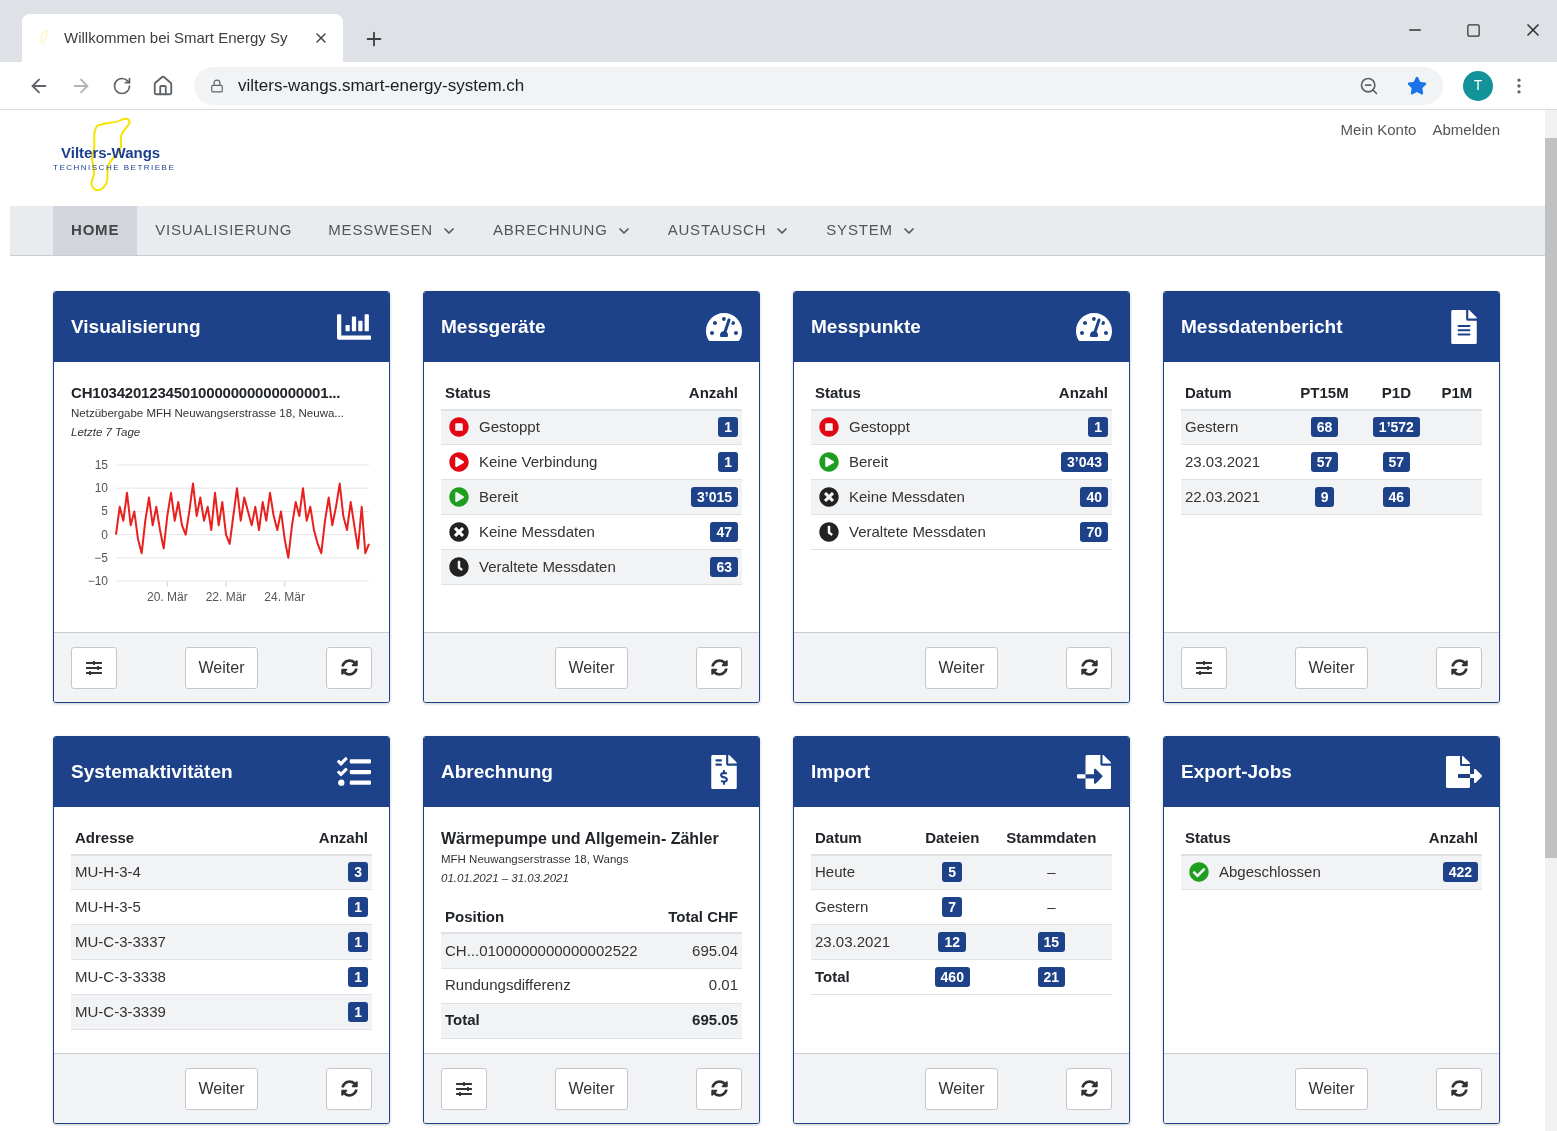  Describe the element at coordinates (97, 581) in the screenshot. I see `y-tick-label: −10` at that location.